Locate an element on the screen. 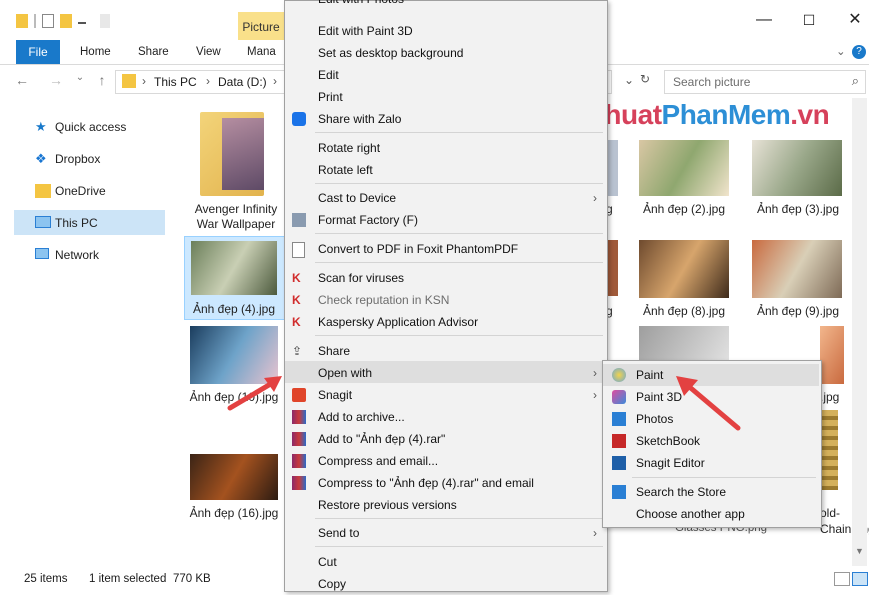 This screenshot has width=869, height=595. zalo-icon is located at coordinates (299, 119).